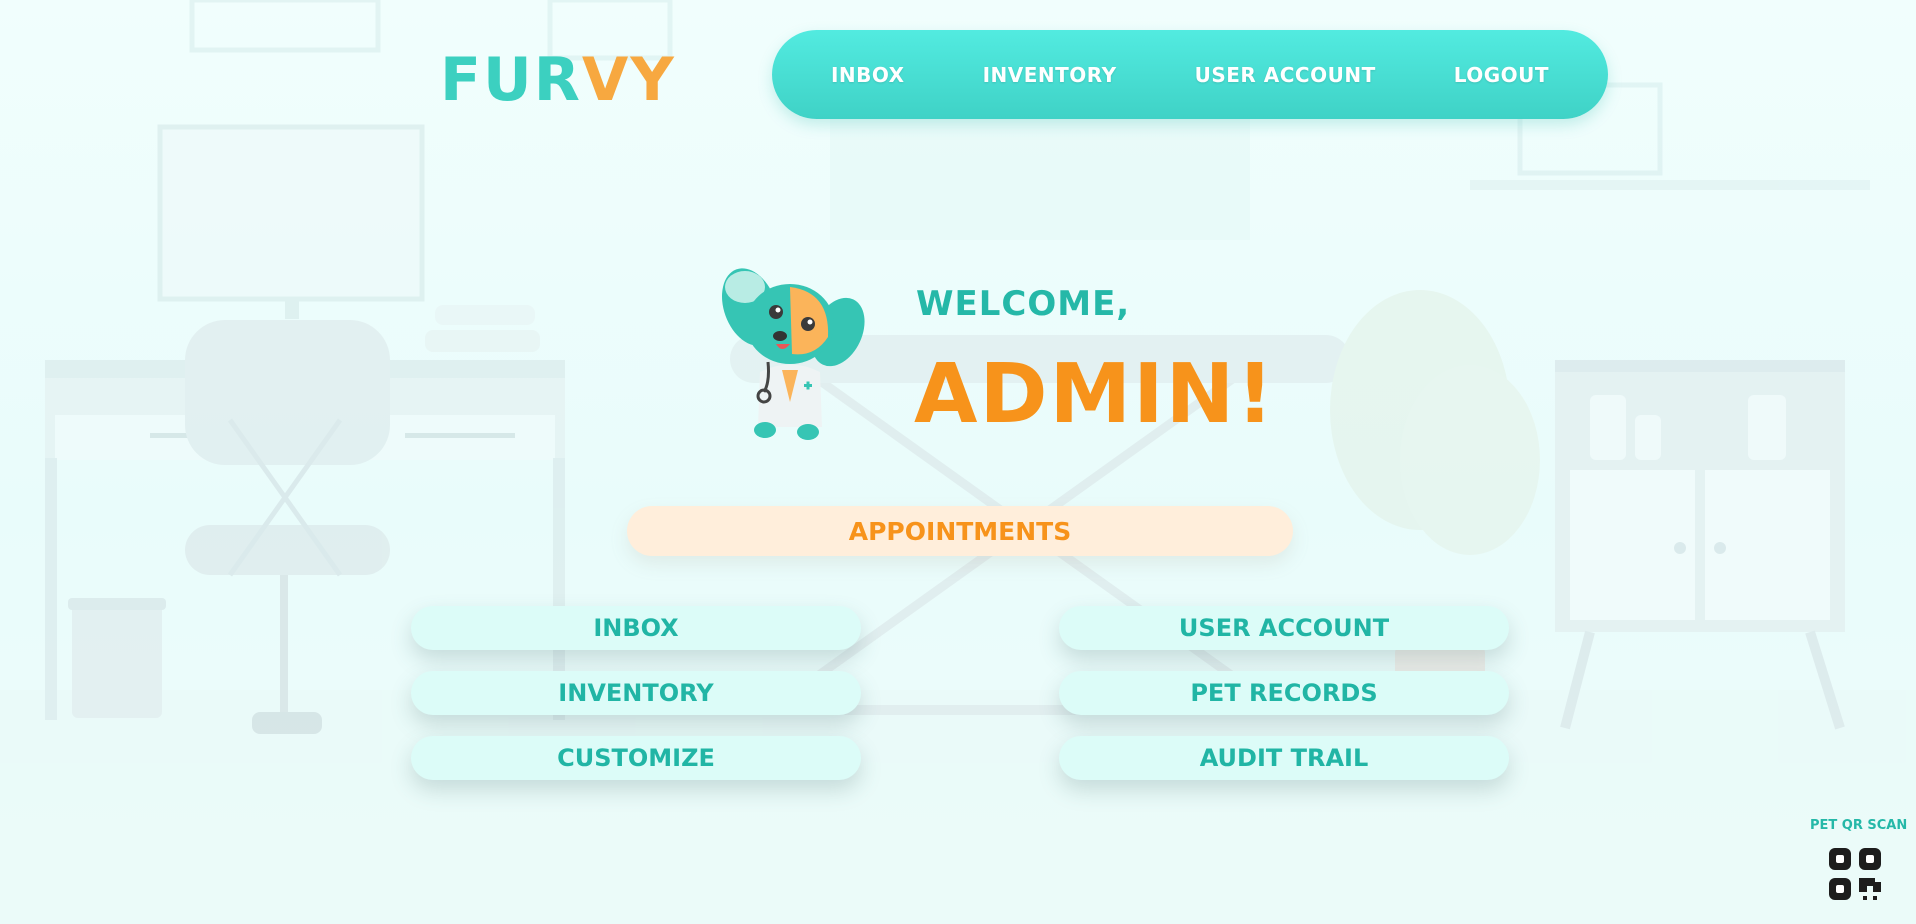 This screenshot has width=1916, height=924. I want to click on top-navigation: INBOX INVENTORY USER ACCOUNT LOGOUT, so click(1190, 74).